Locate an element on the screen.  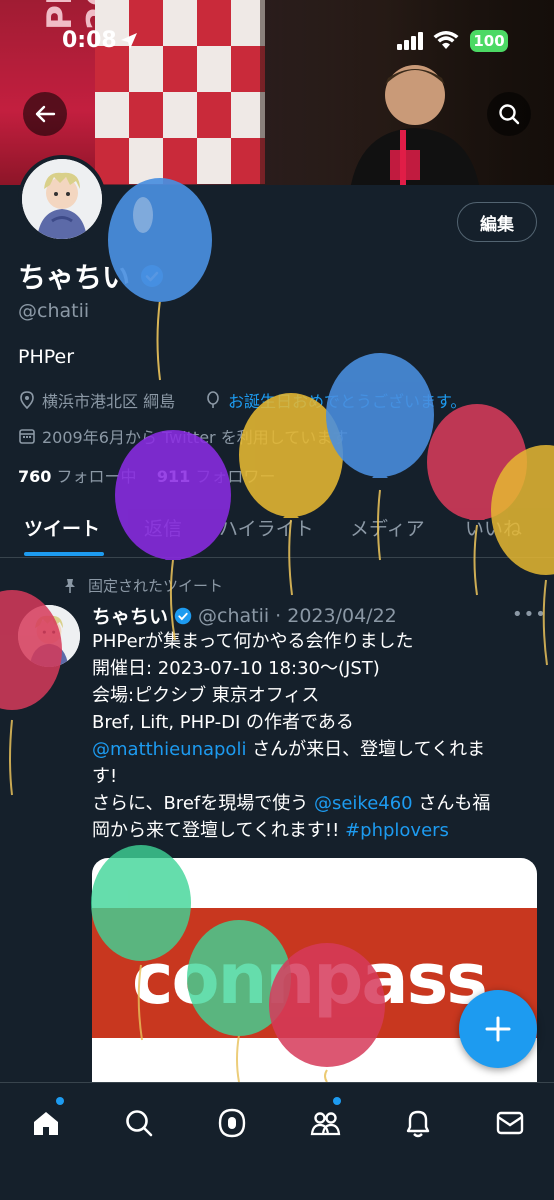
nav-search is located at coordinates (139, 1123).